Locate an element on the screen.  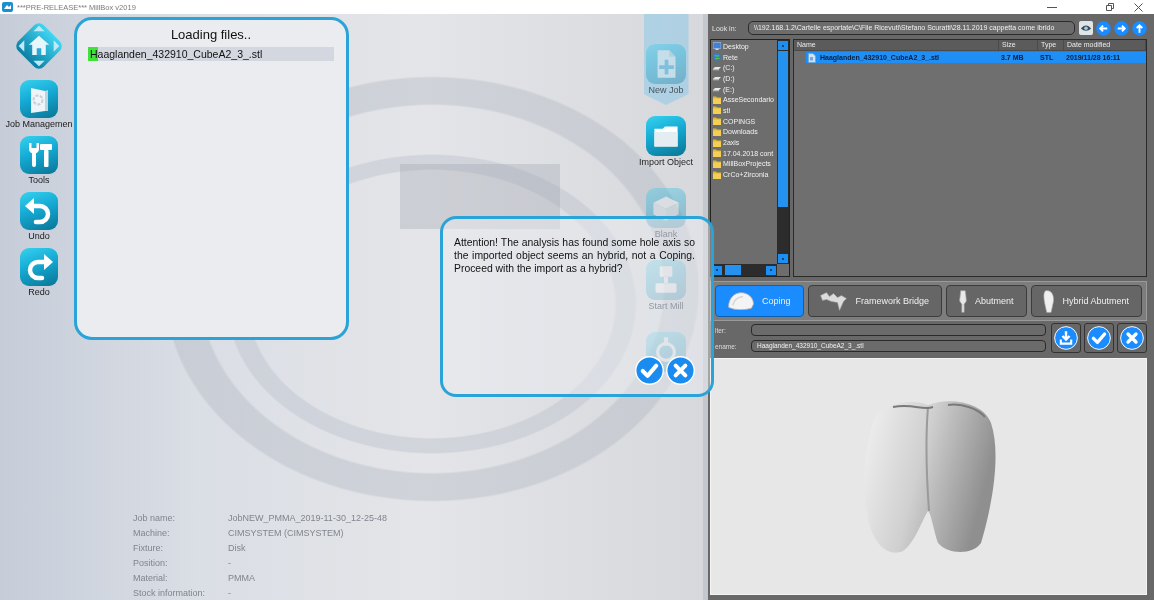
info-value: Disk is located at coordinates (237, 547).